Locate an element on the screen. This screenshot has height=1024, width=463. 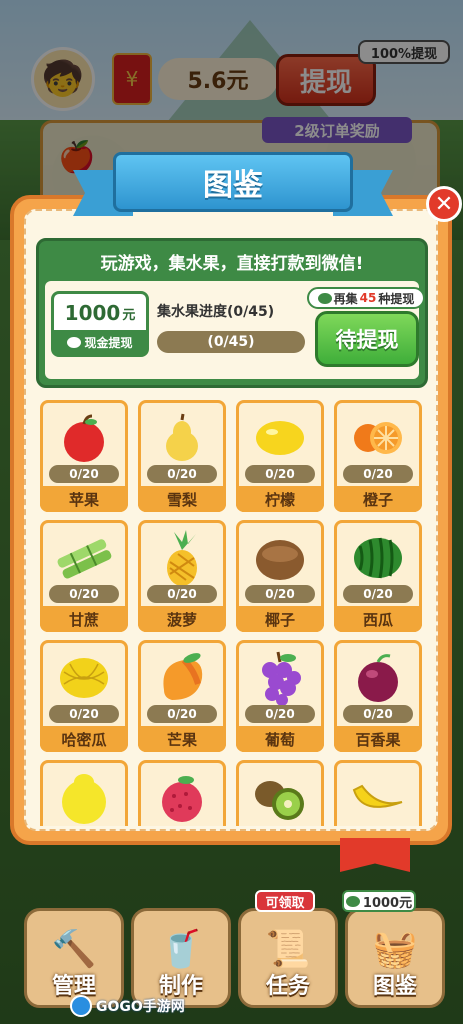
fruit-card: 0/20 柠檬 is located at coordinates (280, 456).